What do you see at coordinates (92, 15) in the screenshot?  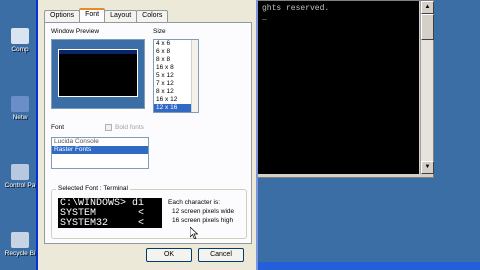 I see `tab-font: Font` at bounding box center [92, 15].